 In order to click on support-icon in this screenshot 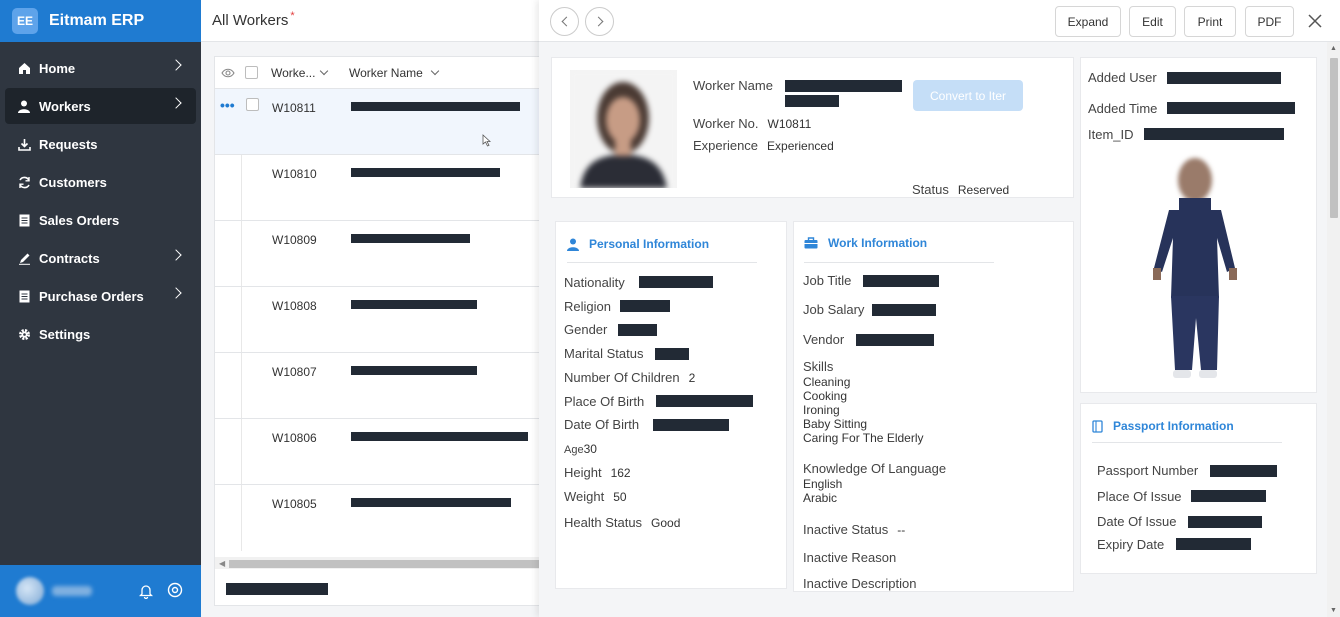, I will do `click(175, 590)`.